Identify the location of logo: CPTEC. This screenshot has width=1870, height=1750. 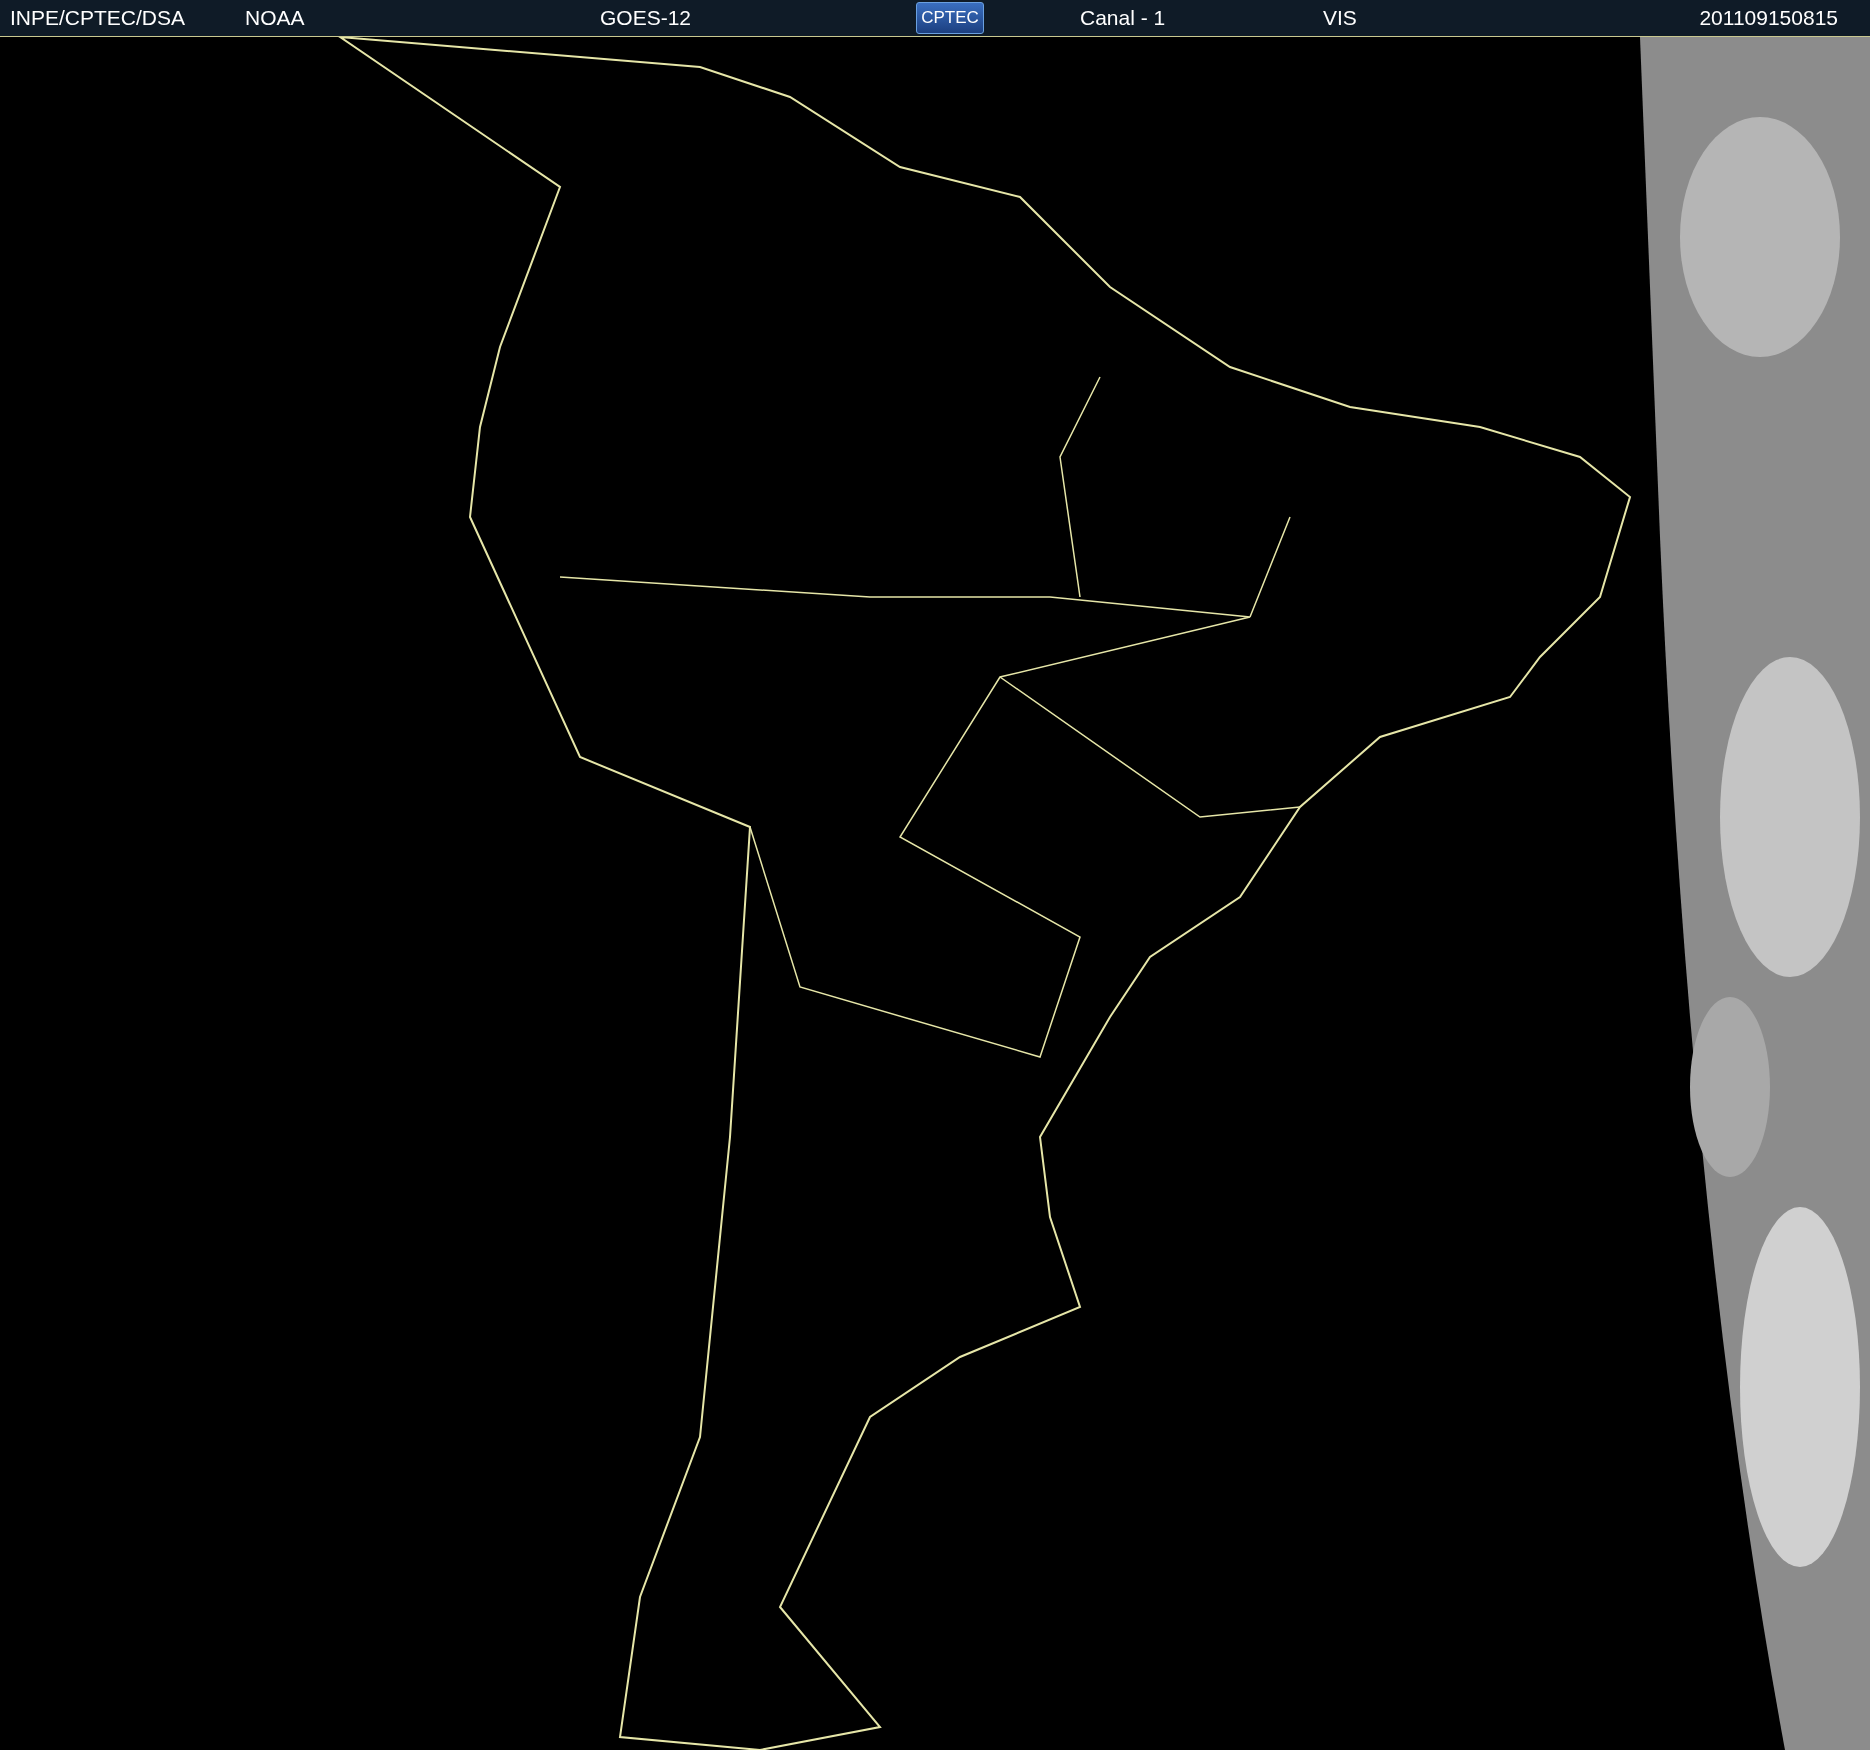
(950, 18).